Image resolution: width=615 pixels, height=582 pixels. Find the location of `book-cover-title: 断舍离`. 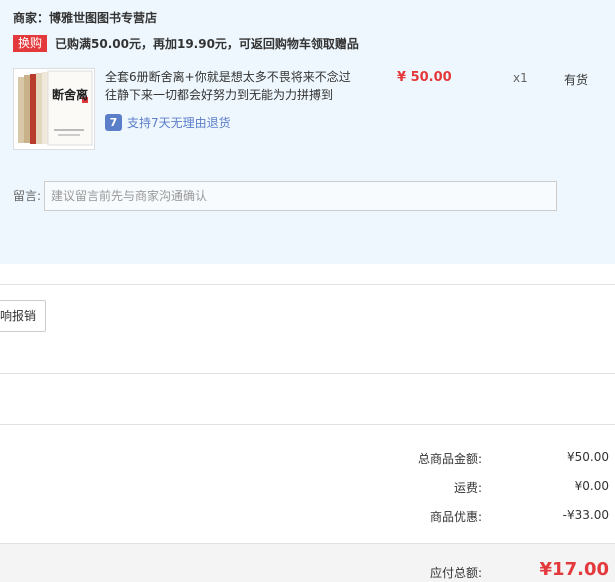

book-cover-title: 断舍离 is located at coordinates (70, 94).